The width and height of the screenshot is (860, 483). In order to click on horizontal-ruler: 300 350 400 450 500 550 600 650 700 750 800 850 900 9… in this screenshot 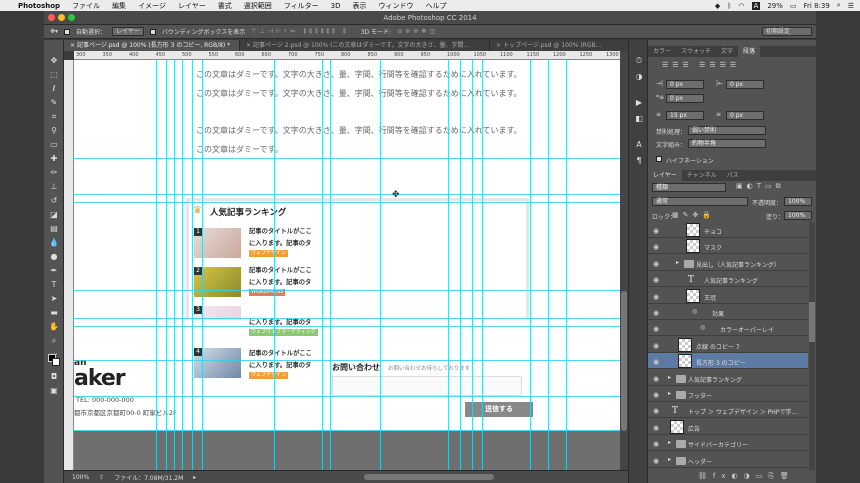, I will do `click(347, 55)`.